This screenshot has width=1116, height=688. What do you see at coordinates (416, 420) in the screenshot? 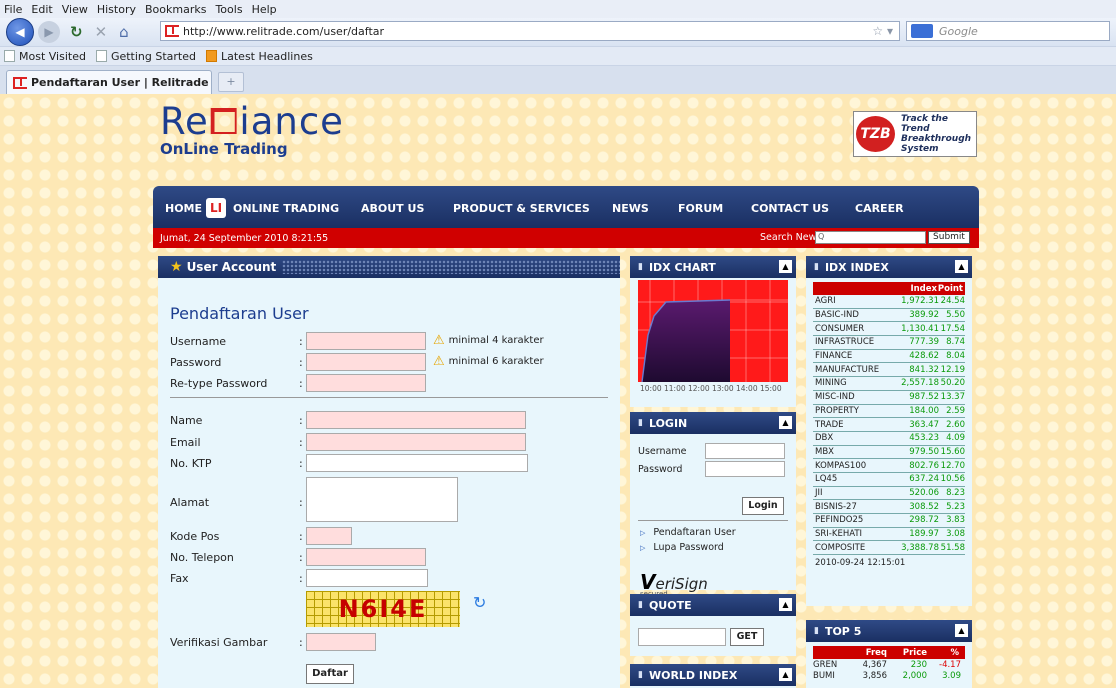
I see `name-input` at bounding box center [416, 420].